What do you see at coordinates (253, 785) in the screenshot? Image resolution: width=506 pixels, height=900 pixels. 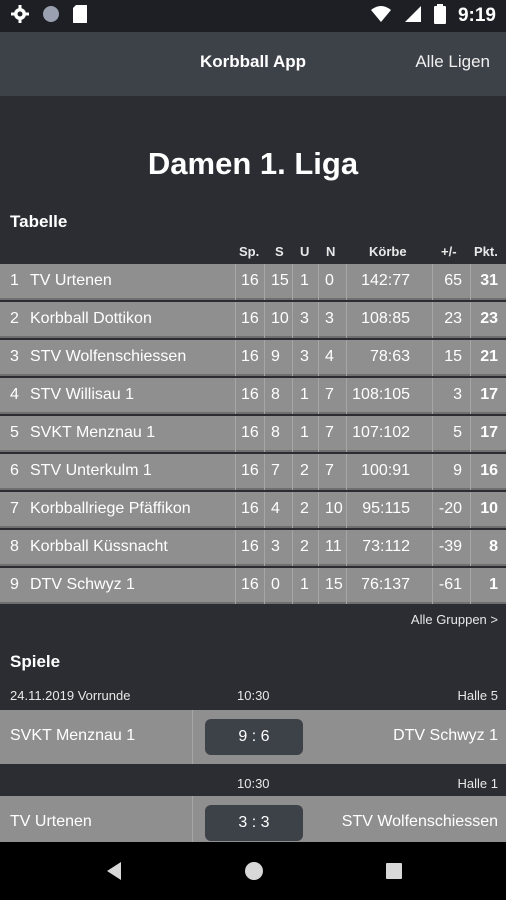 I see `match-meta: 10:30 Halle 1` at bounding box center [253, 785].